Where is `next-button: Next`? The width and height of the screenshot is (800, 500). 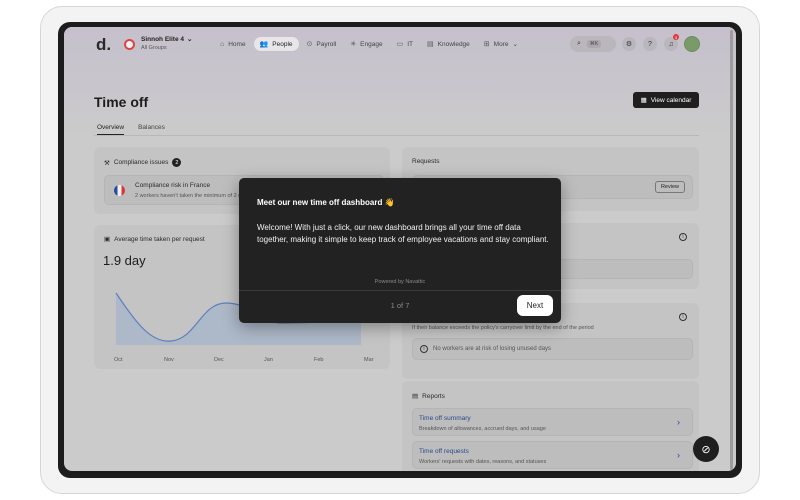
next-button: Next is located at coordinates (535, 305).